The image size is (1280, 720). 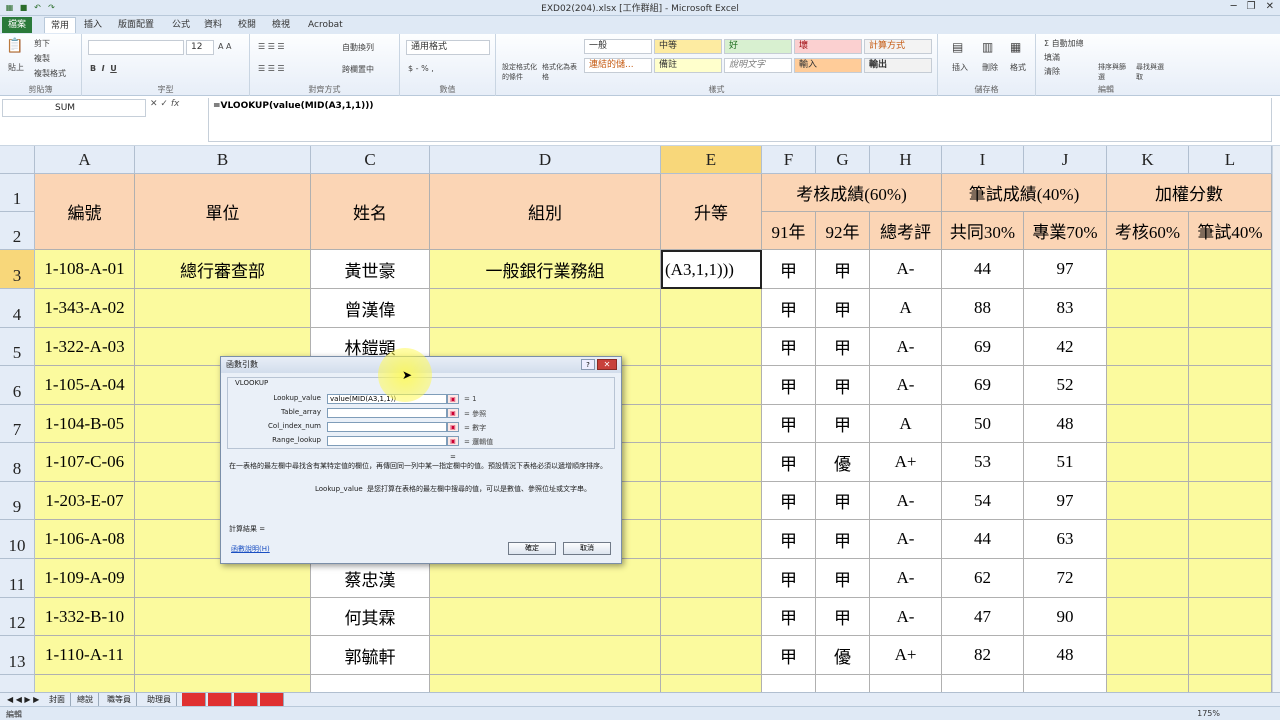 I want to click on insert-cells-icon: ▤, so click(x=957, y=47).